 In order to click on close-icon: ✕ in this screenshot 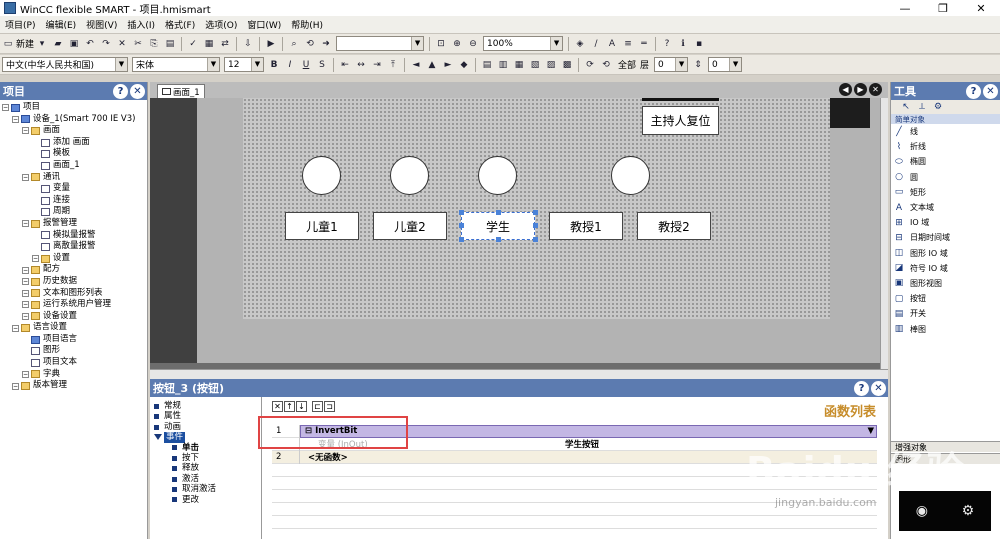, I will do `click(981, 8)`.